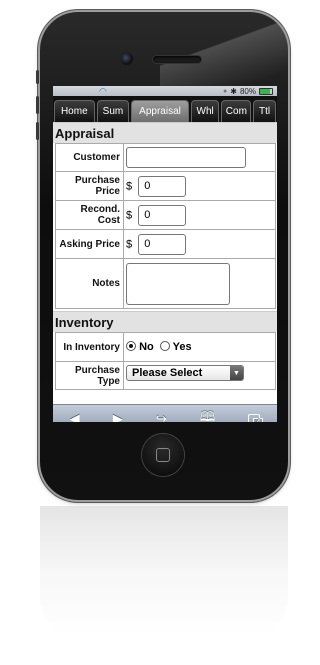  What do you see at coordinates (165, 91) in the screenshot?
I see `status-bar: ◠ ● ✱ 80%` at bounding box center [165, 91].